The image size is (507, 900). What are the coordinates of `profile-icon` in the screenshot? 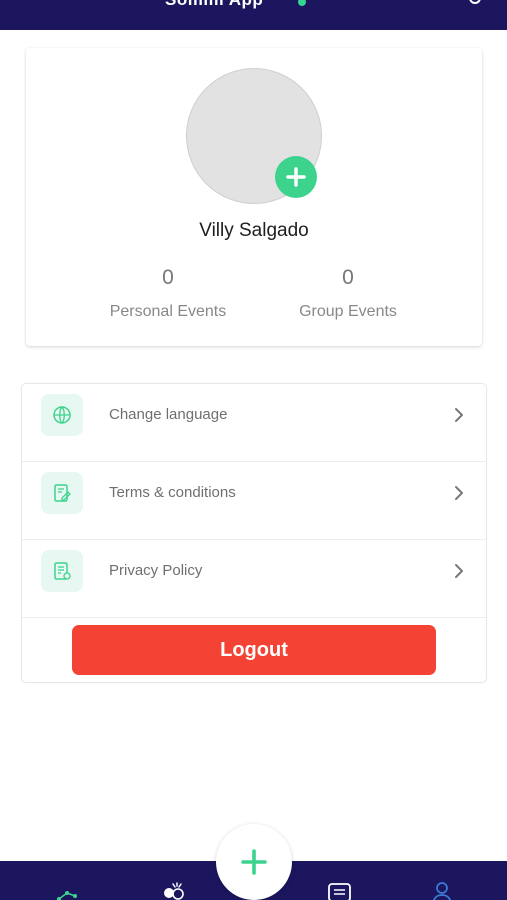 It's located at (442, 888).